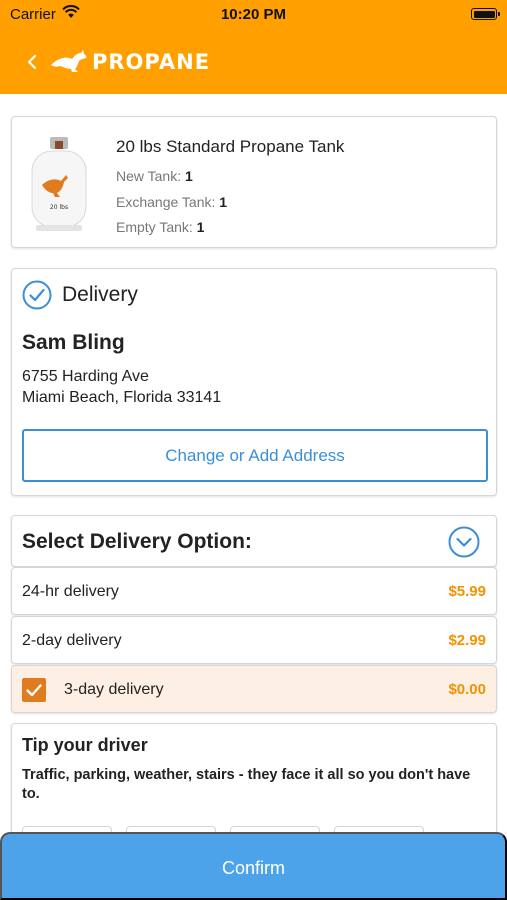 The image size is (507, 900). What do you see at coordinates (34, 690) in the screenshot?
I see `checkbox-checked-icon` at bounding box center [34, 690].